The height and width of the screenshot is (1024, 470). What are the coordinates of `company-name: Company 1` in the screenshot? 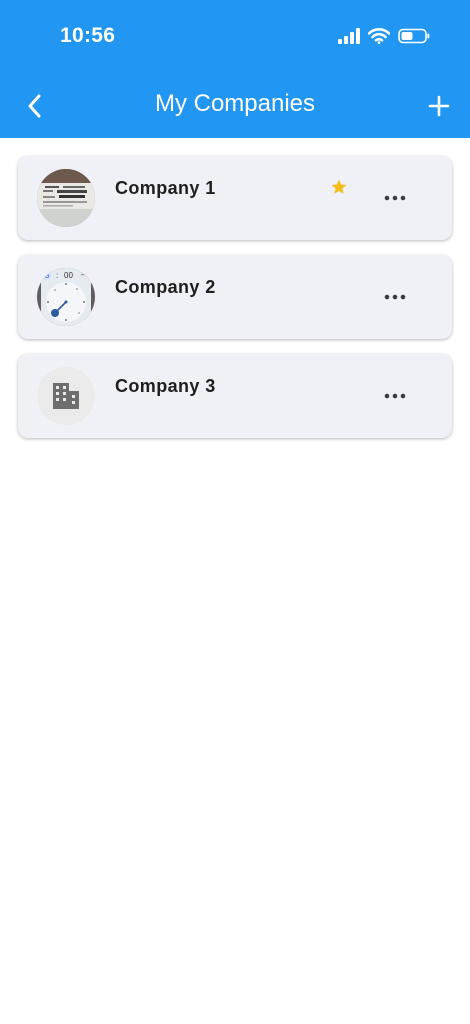 It's located at (165, 188).